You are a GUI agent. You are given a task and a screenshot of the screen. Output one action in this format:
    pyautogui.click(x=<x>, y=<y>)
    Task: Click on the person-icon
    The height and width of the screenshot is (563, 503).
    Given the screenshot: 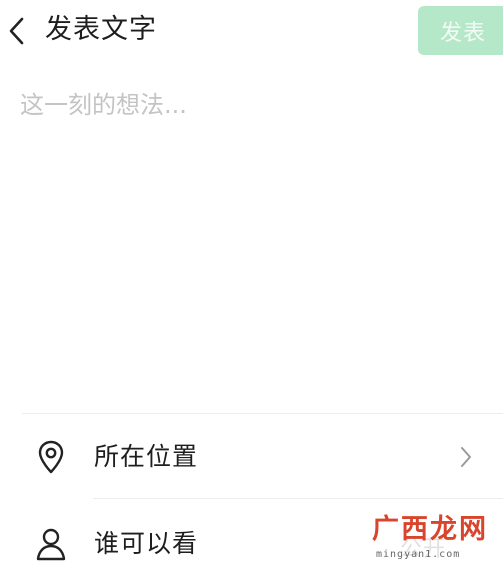 What is the action you would take?
    pyautogui.click(x=51, y=544)
    